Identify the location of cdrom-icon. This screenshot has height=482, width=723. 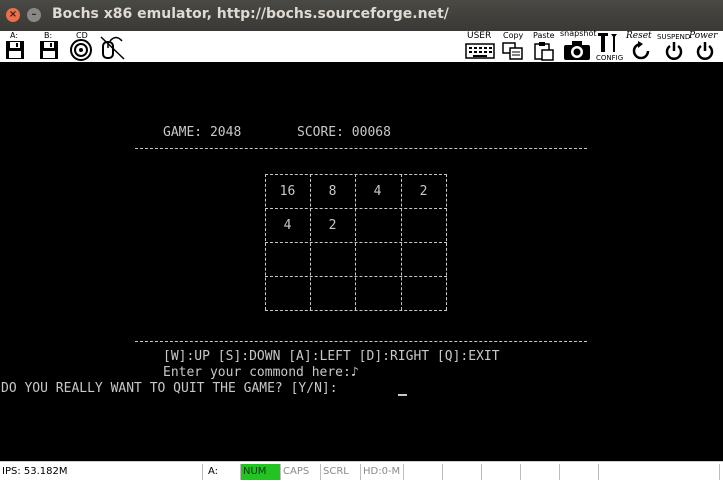
(81, 50).